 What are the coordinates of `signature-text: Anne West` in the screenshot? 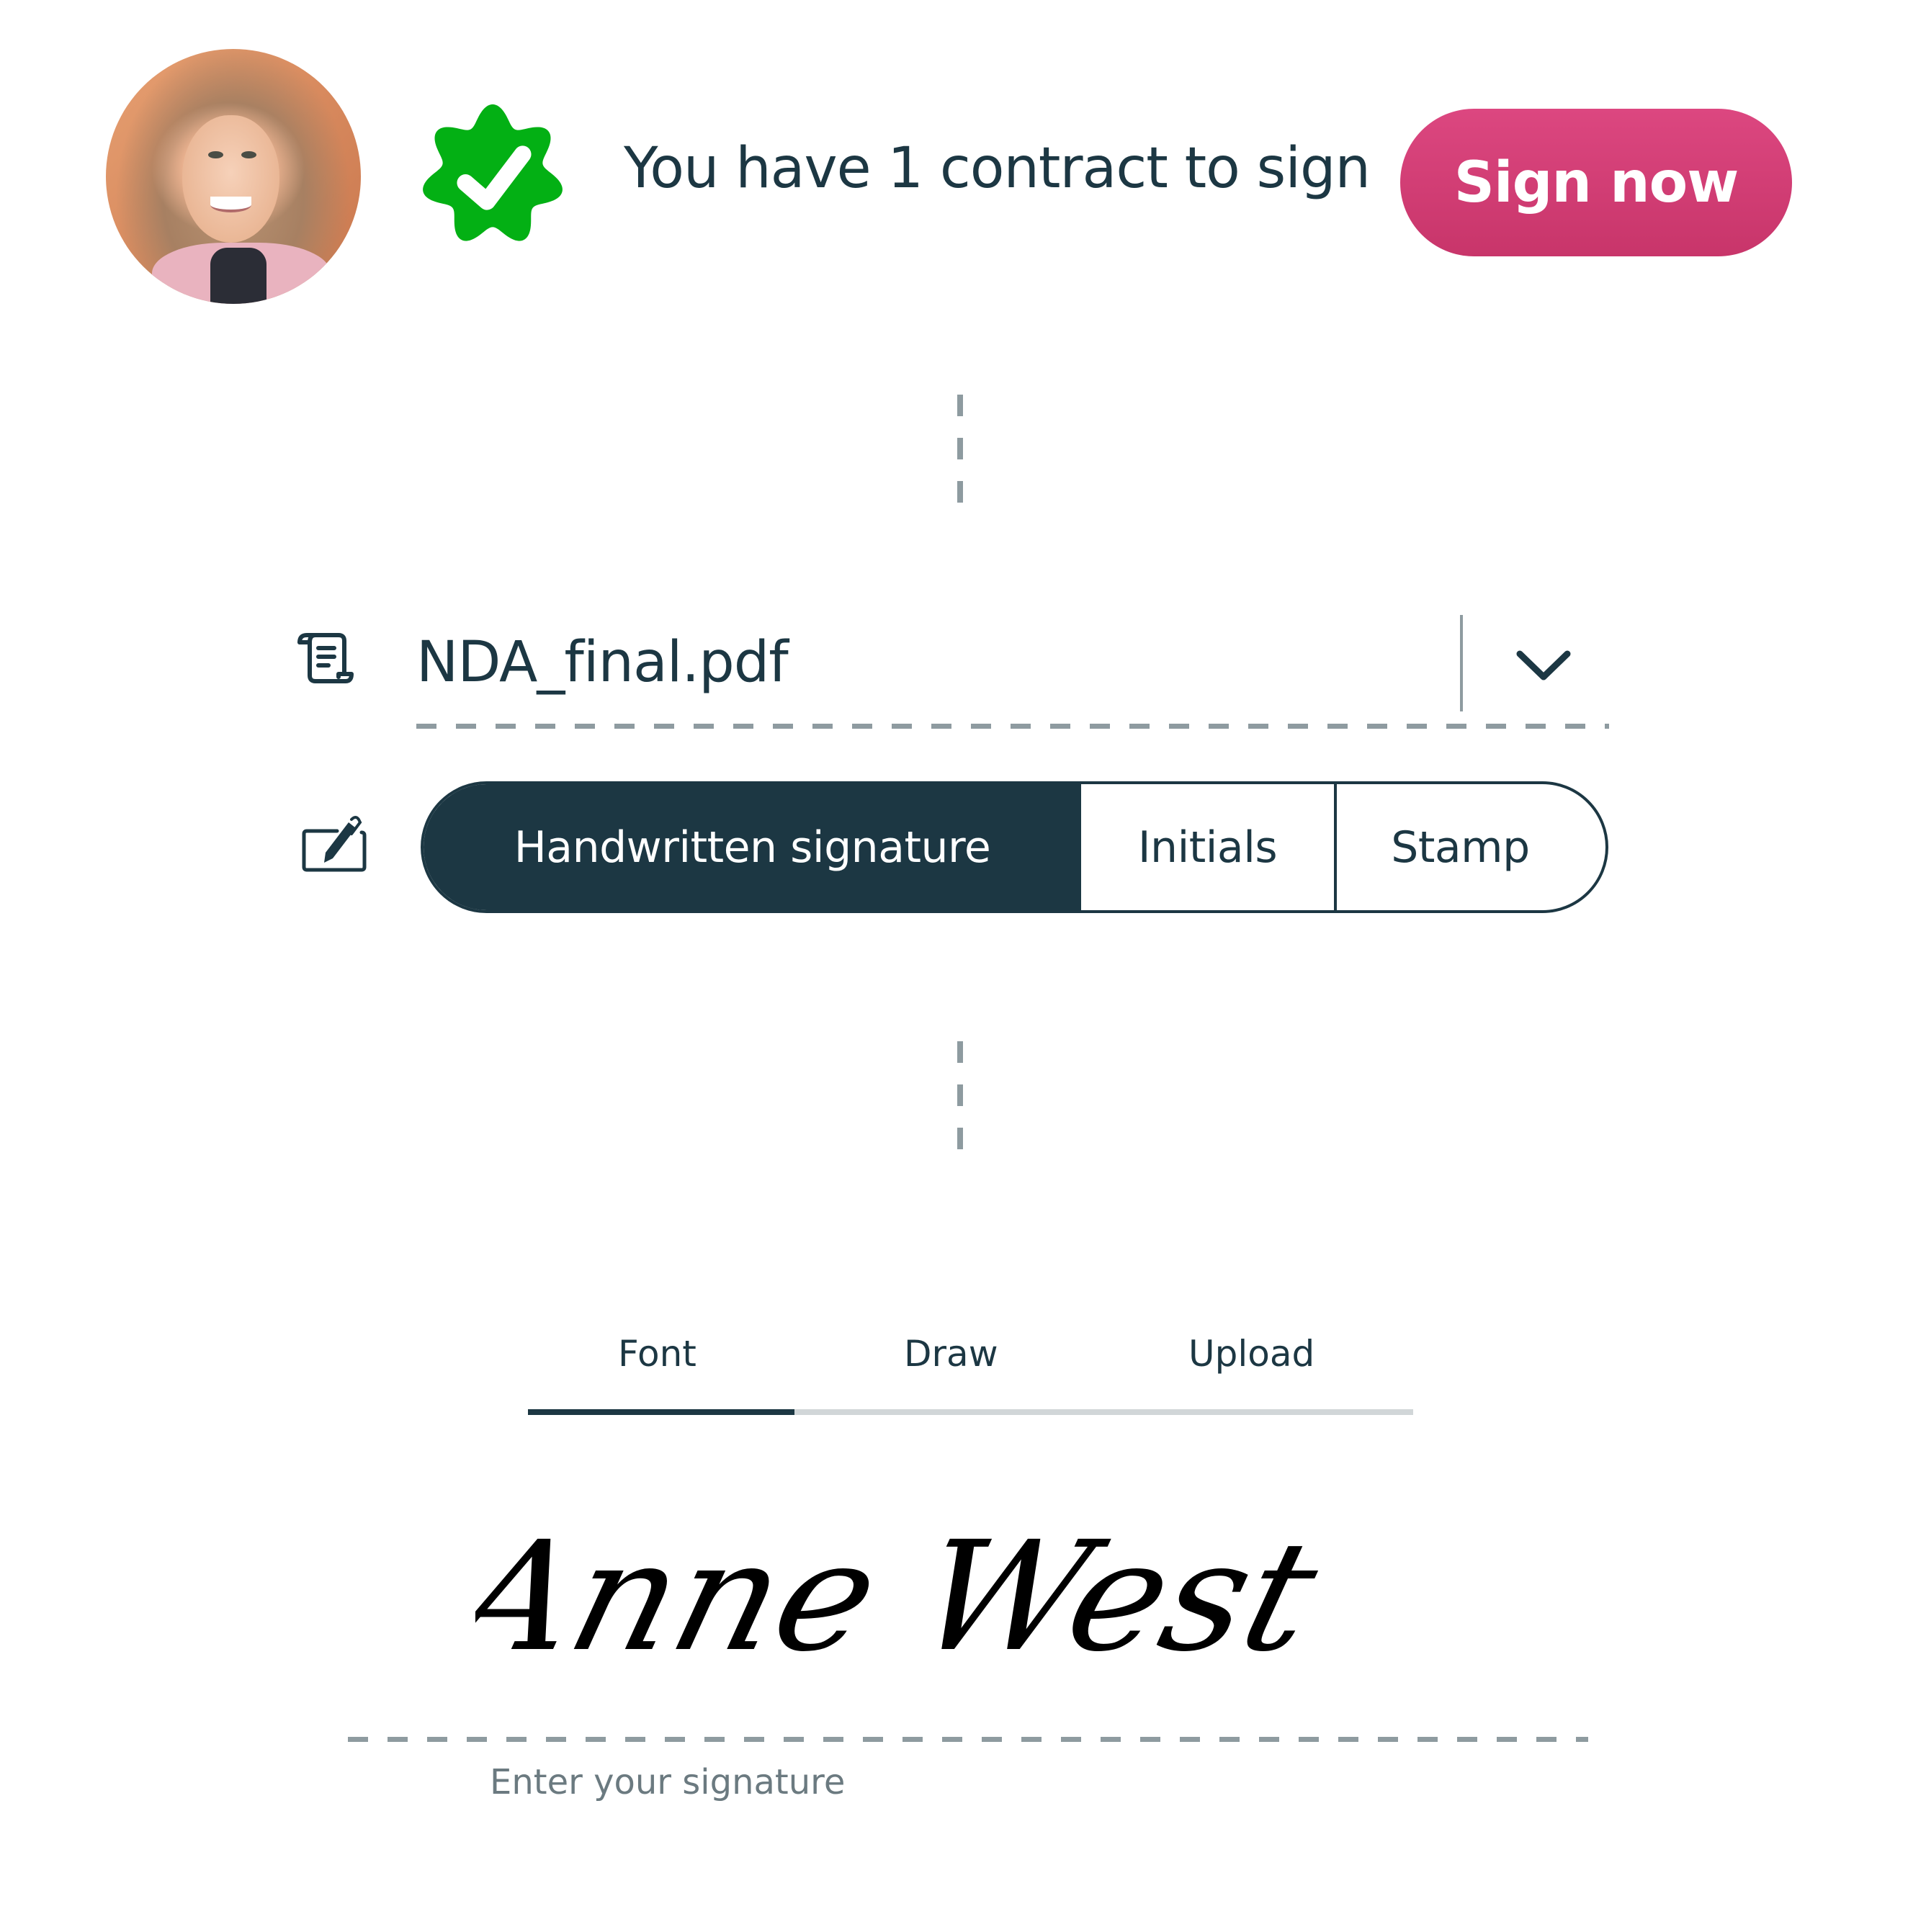 It's located at (904, 1597).